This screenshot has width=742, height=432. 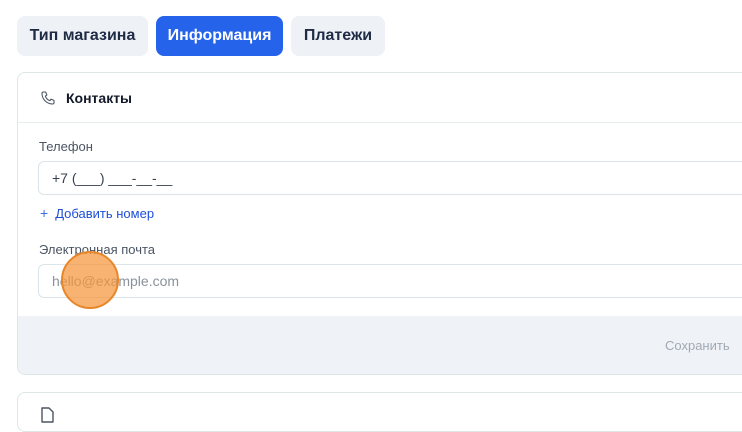 I want to click on add-number-link: + Добавить номер, so click(x=97, y=213).